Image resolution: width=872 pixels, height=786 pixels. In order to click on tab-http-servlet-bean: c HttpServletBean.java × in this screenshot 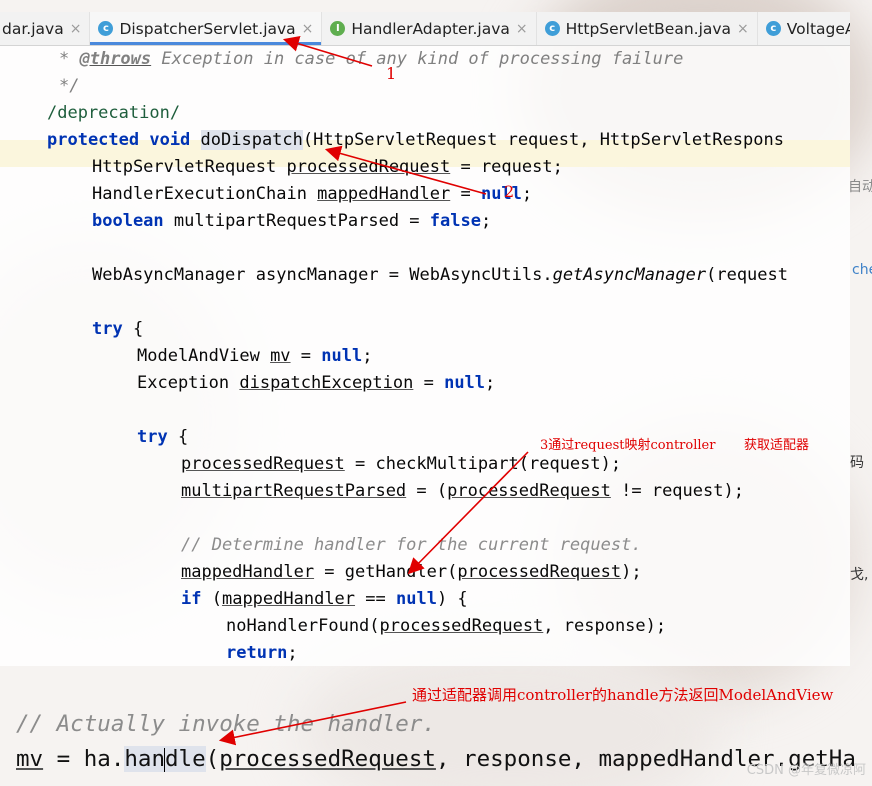, I will do `click(647, 28)`.